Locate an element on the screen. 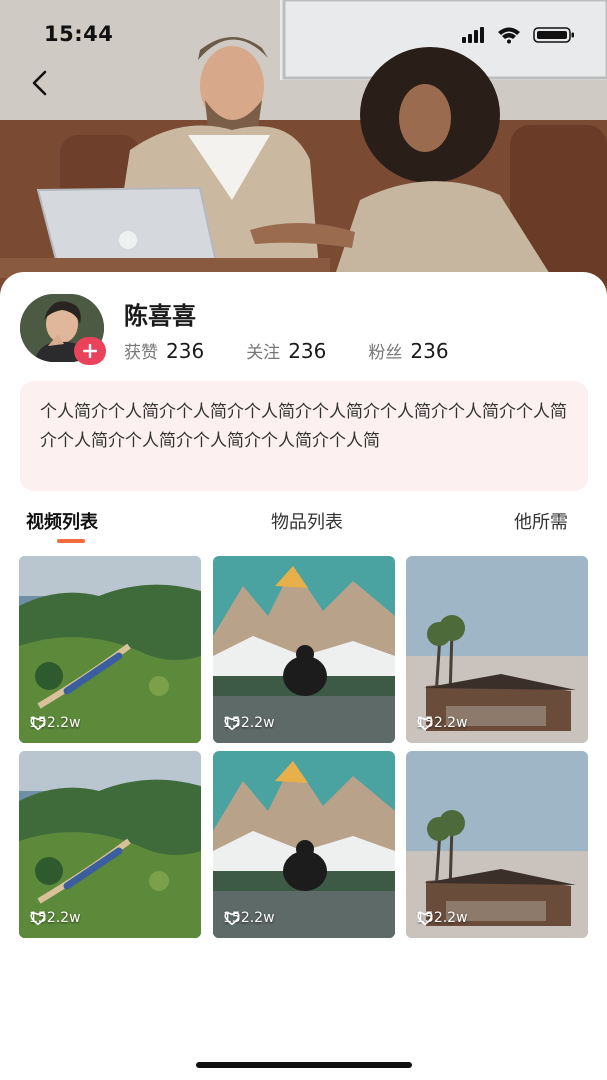 This screenshot has height=1080, width=607. stat-label: 获赞 is located at coordinates (141, 353).